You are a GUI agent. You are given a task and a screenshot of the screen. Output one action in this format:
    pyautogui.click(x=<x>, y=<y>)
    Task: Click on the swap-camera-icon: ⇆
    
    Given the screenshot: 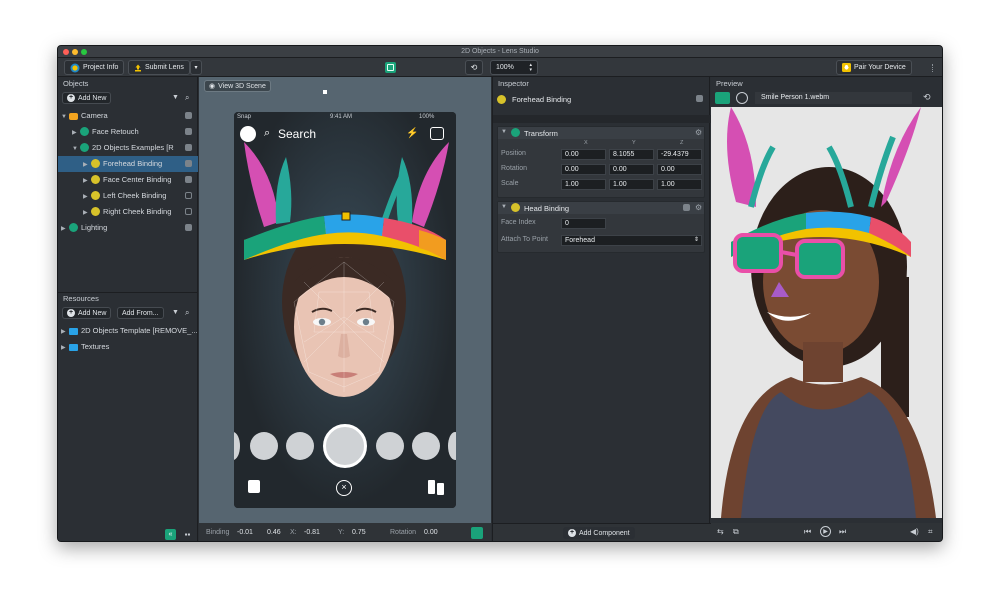 What is the action you would take?
    pyautogui.click(x=720, y=531)
    